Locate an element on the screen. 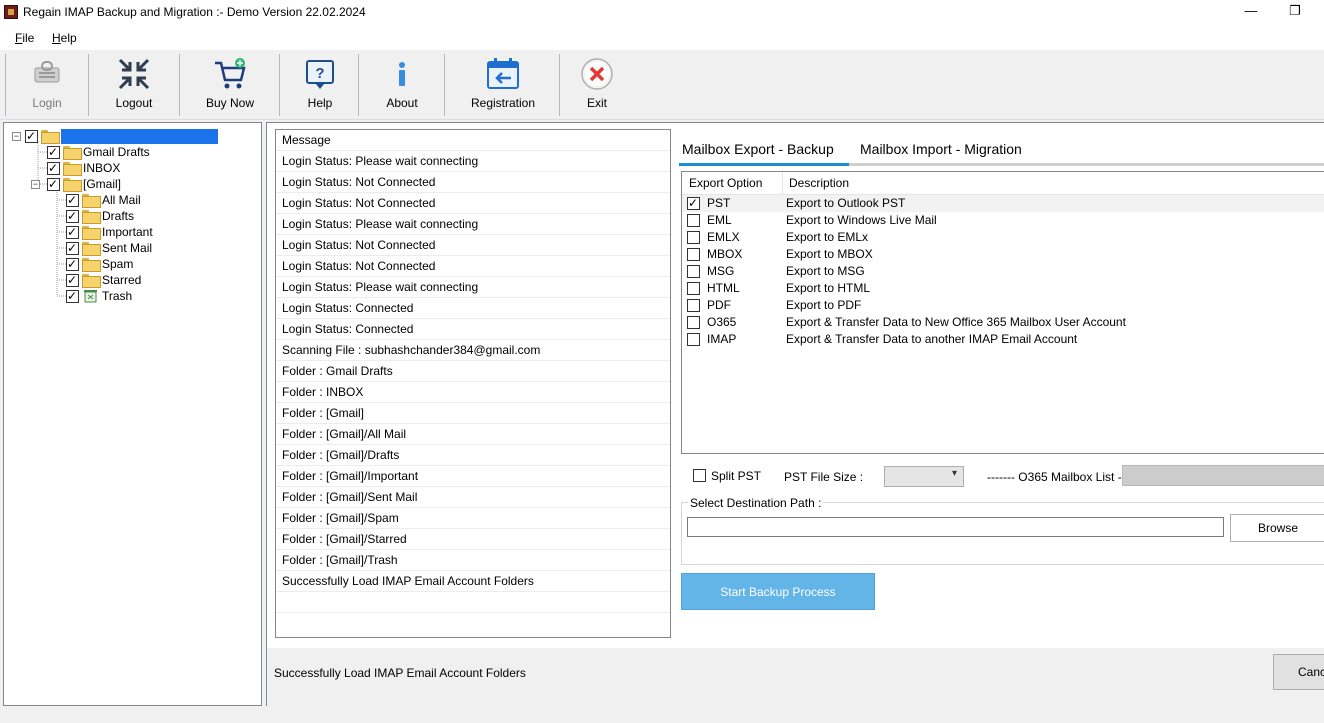  toolbar-separator is located at coordinates (358, 85).